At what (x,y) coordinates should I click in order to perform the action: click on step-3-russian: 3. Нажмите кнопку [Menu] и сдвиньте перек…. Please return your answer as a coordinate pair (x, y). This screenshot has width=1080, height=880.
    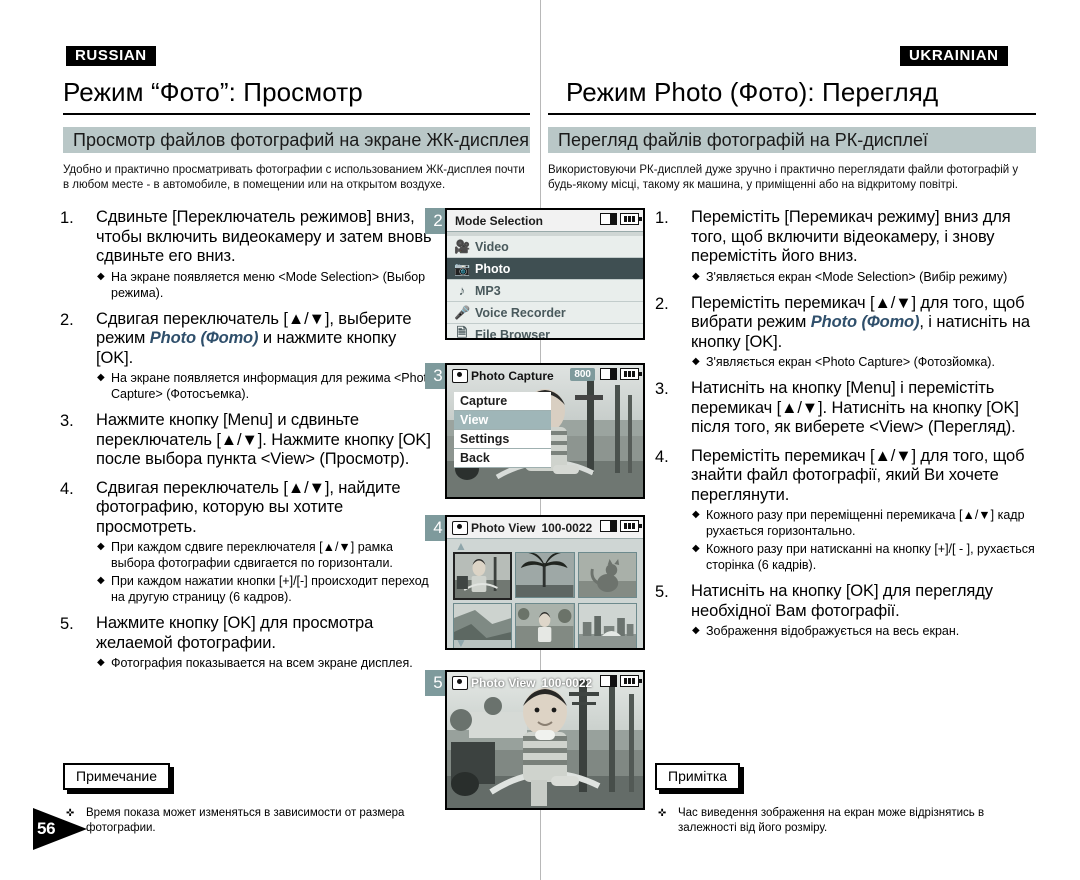
    Looking at the image, I should click on (247, 440).